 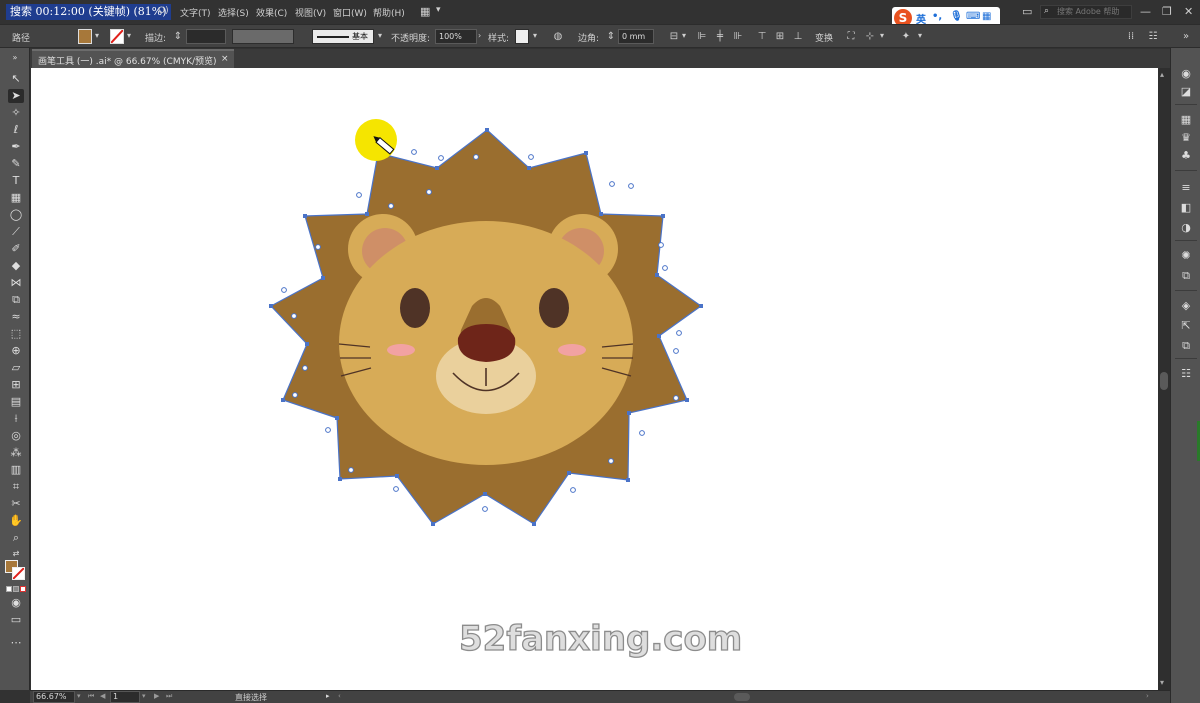 What do you see at coordinates (350, 12) in the screenshot?
I see `menu-window: 窗口(W)` at bounding box center [350, 12].